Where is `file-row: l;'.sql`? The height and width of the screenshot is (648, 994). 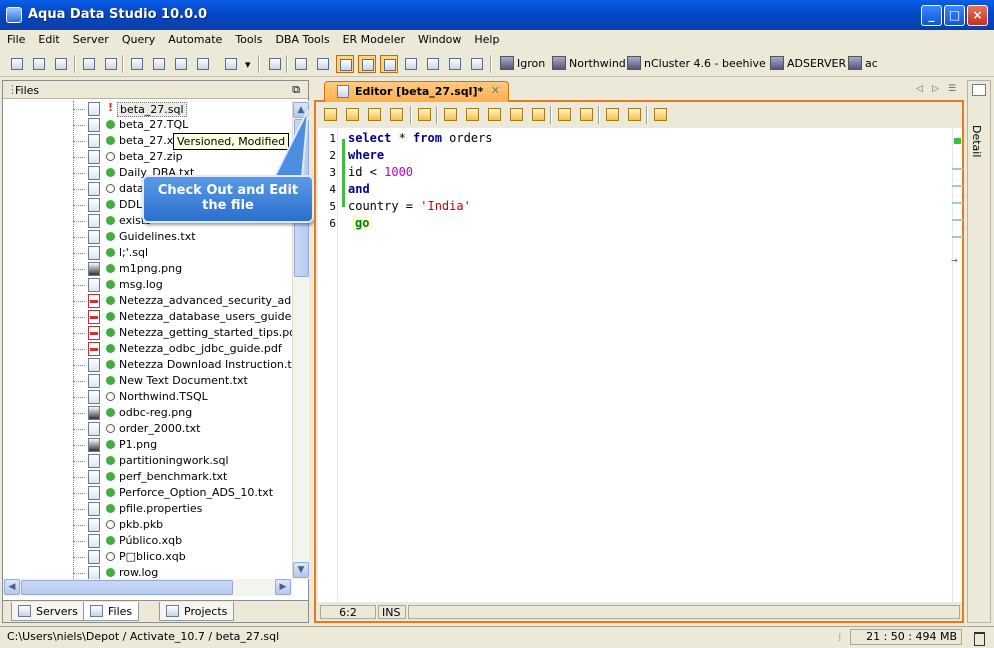 file-row: l;'.sql is located at coordinates (182, 253).